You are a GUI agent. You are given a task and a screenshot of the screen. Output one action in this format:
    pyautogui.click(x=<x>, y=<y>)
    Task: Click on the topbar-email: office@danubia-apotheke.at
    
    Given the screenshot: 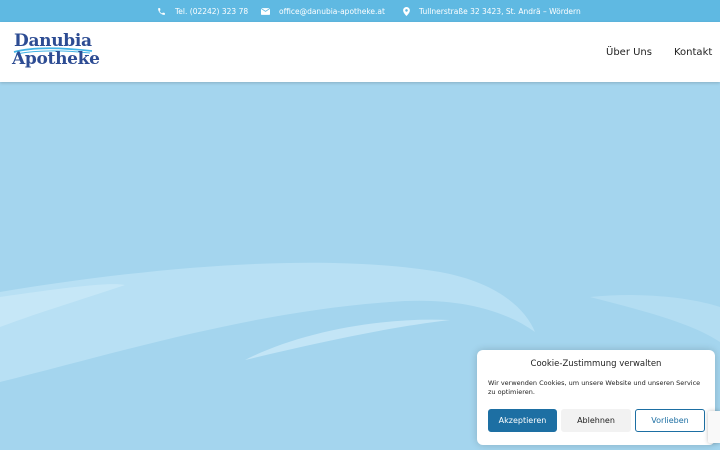 What is the action you would take?
    pyautogui.click(x=323, y=11)
    